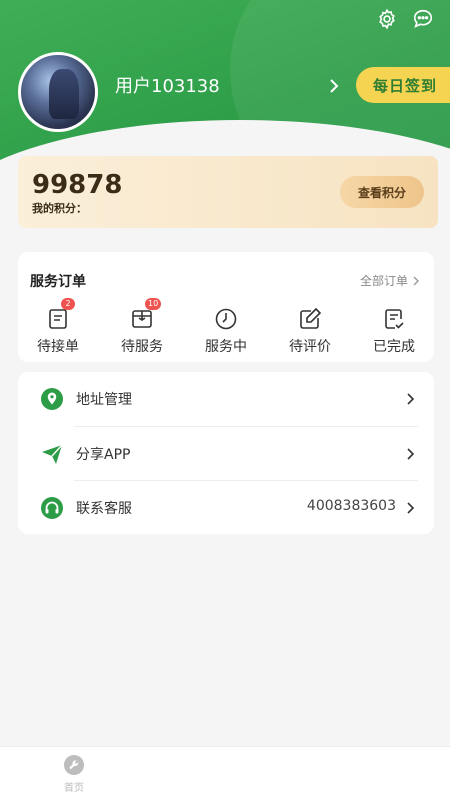 The height and width of the screenshot is (800, 450). I want to click on menu-item-address: 地址管理, so click(226, 399).